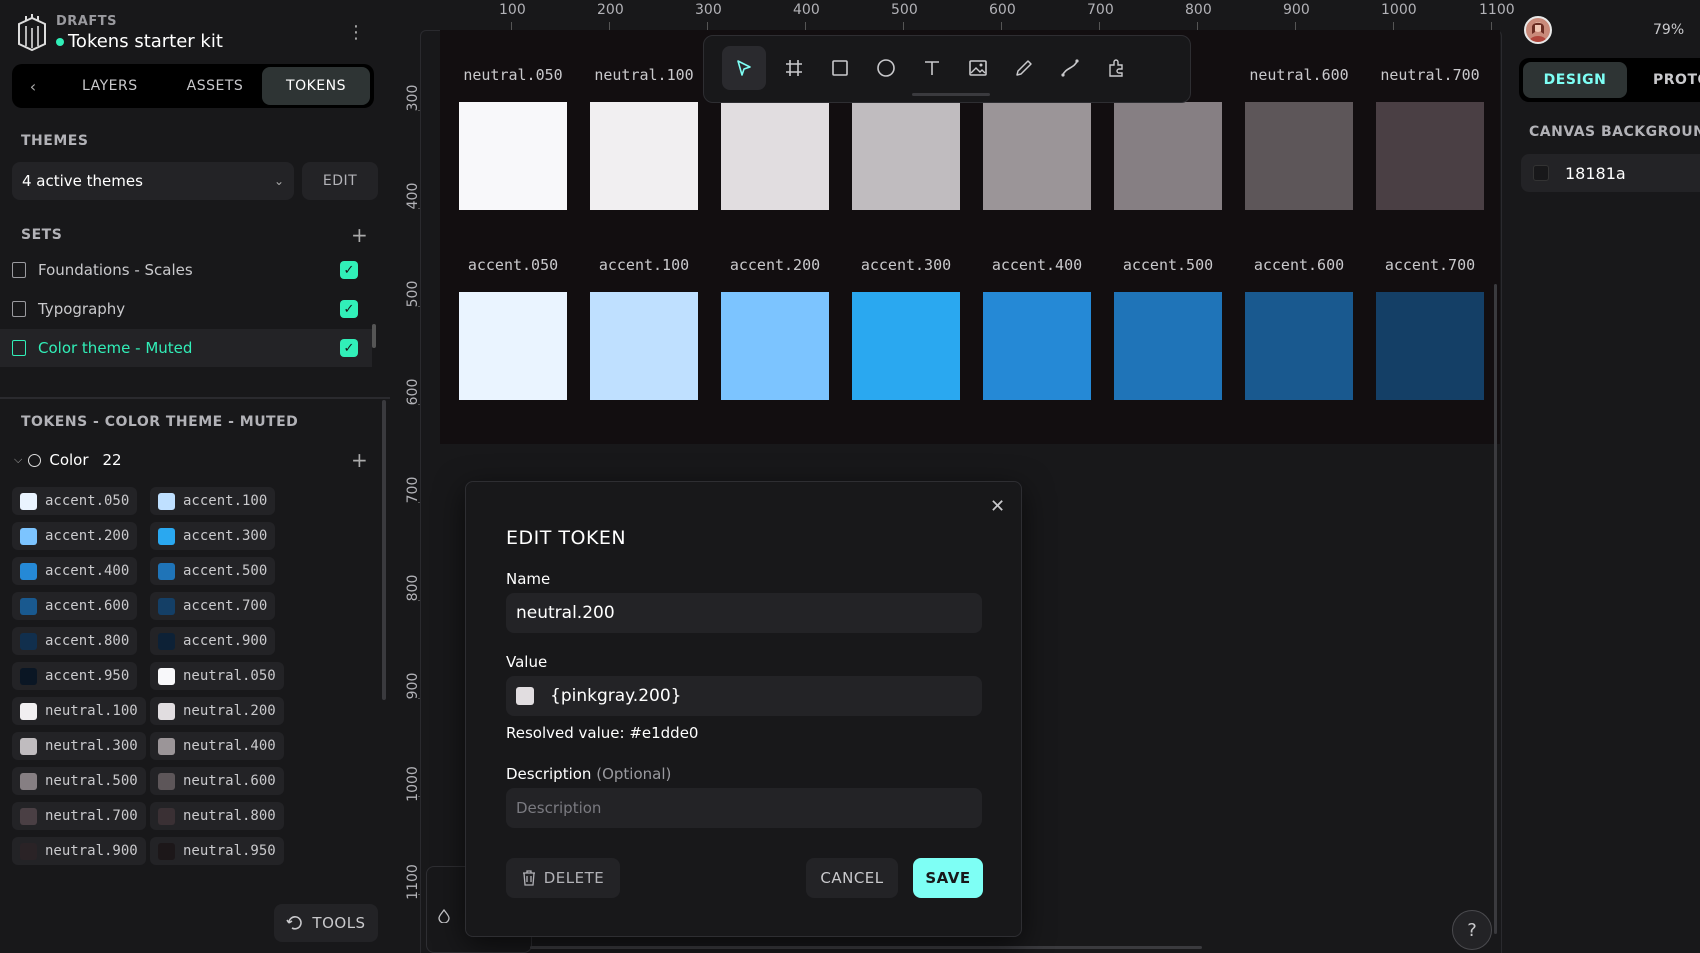  I want to click on token-pill: neutral.700, so click(79, 816).